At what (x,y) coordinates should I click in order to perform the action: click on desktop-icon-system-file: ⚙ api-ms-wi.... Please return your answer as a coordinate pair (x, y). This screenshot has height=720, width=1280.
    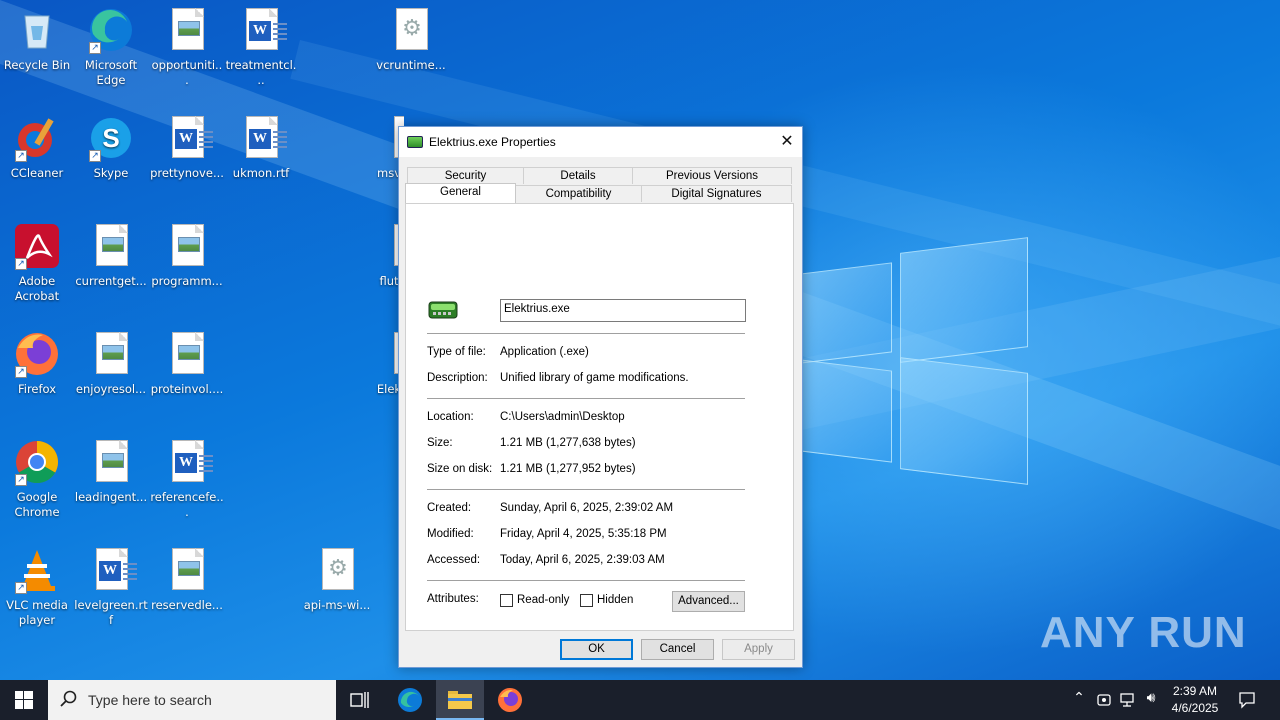
    Looking at the image, I should click on (337, 579).